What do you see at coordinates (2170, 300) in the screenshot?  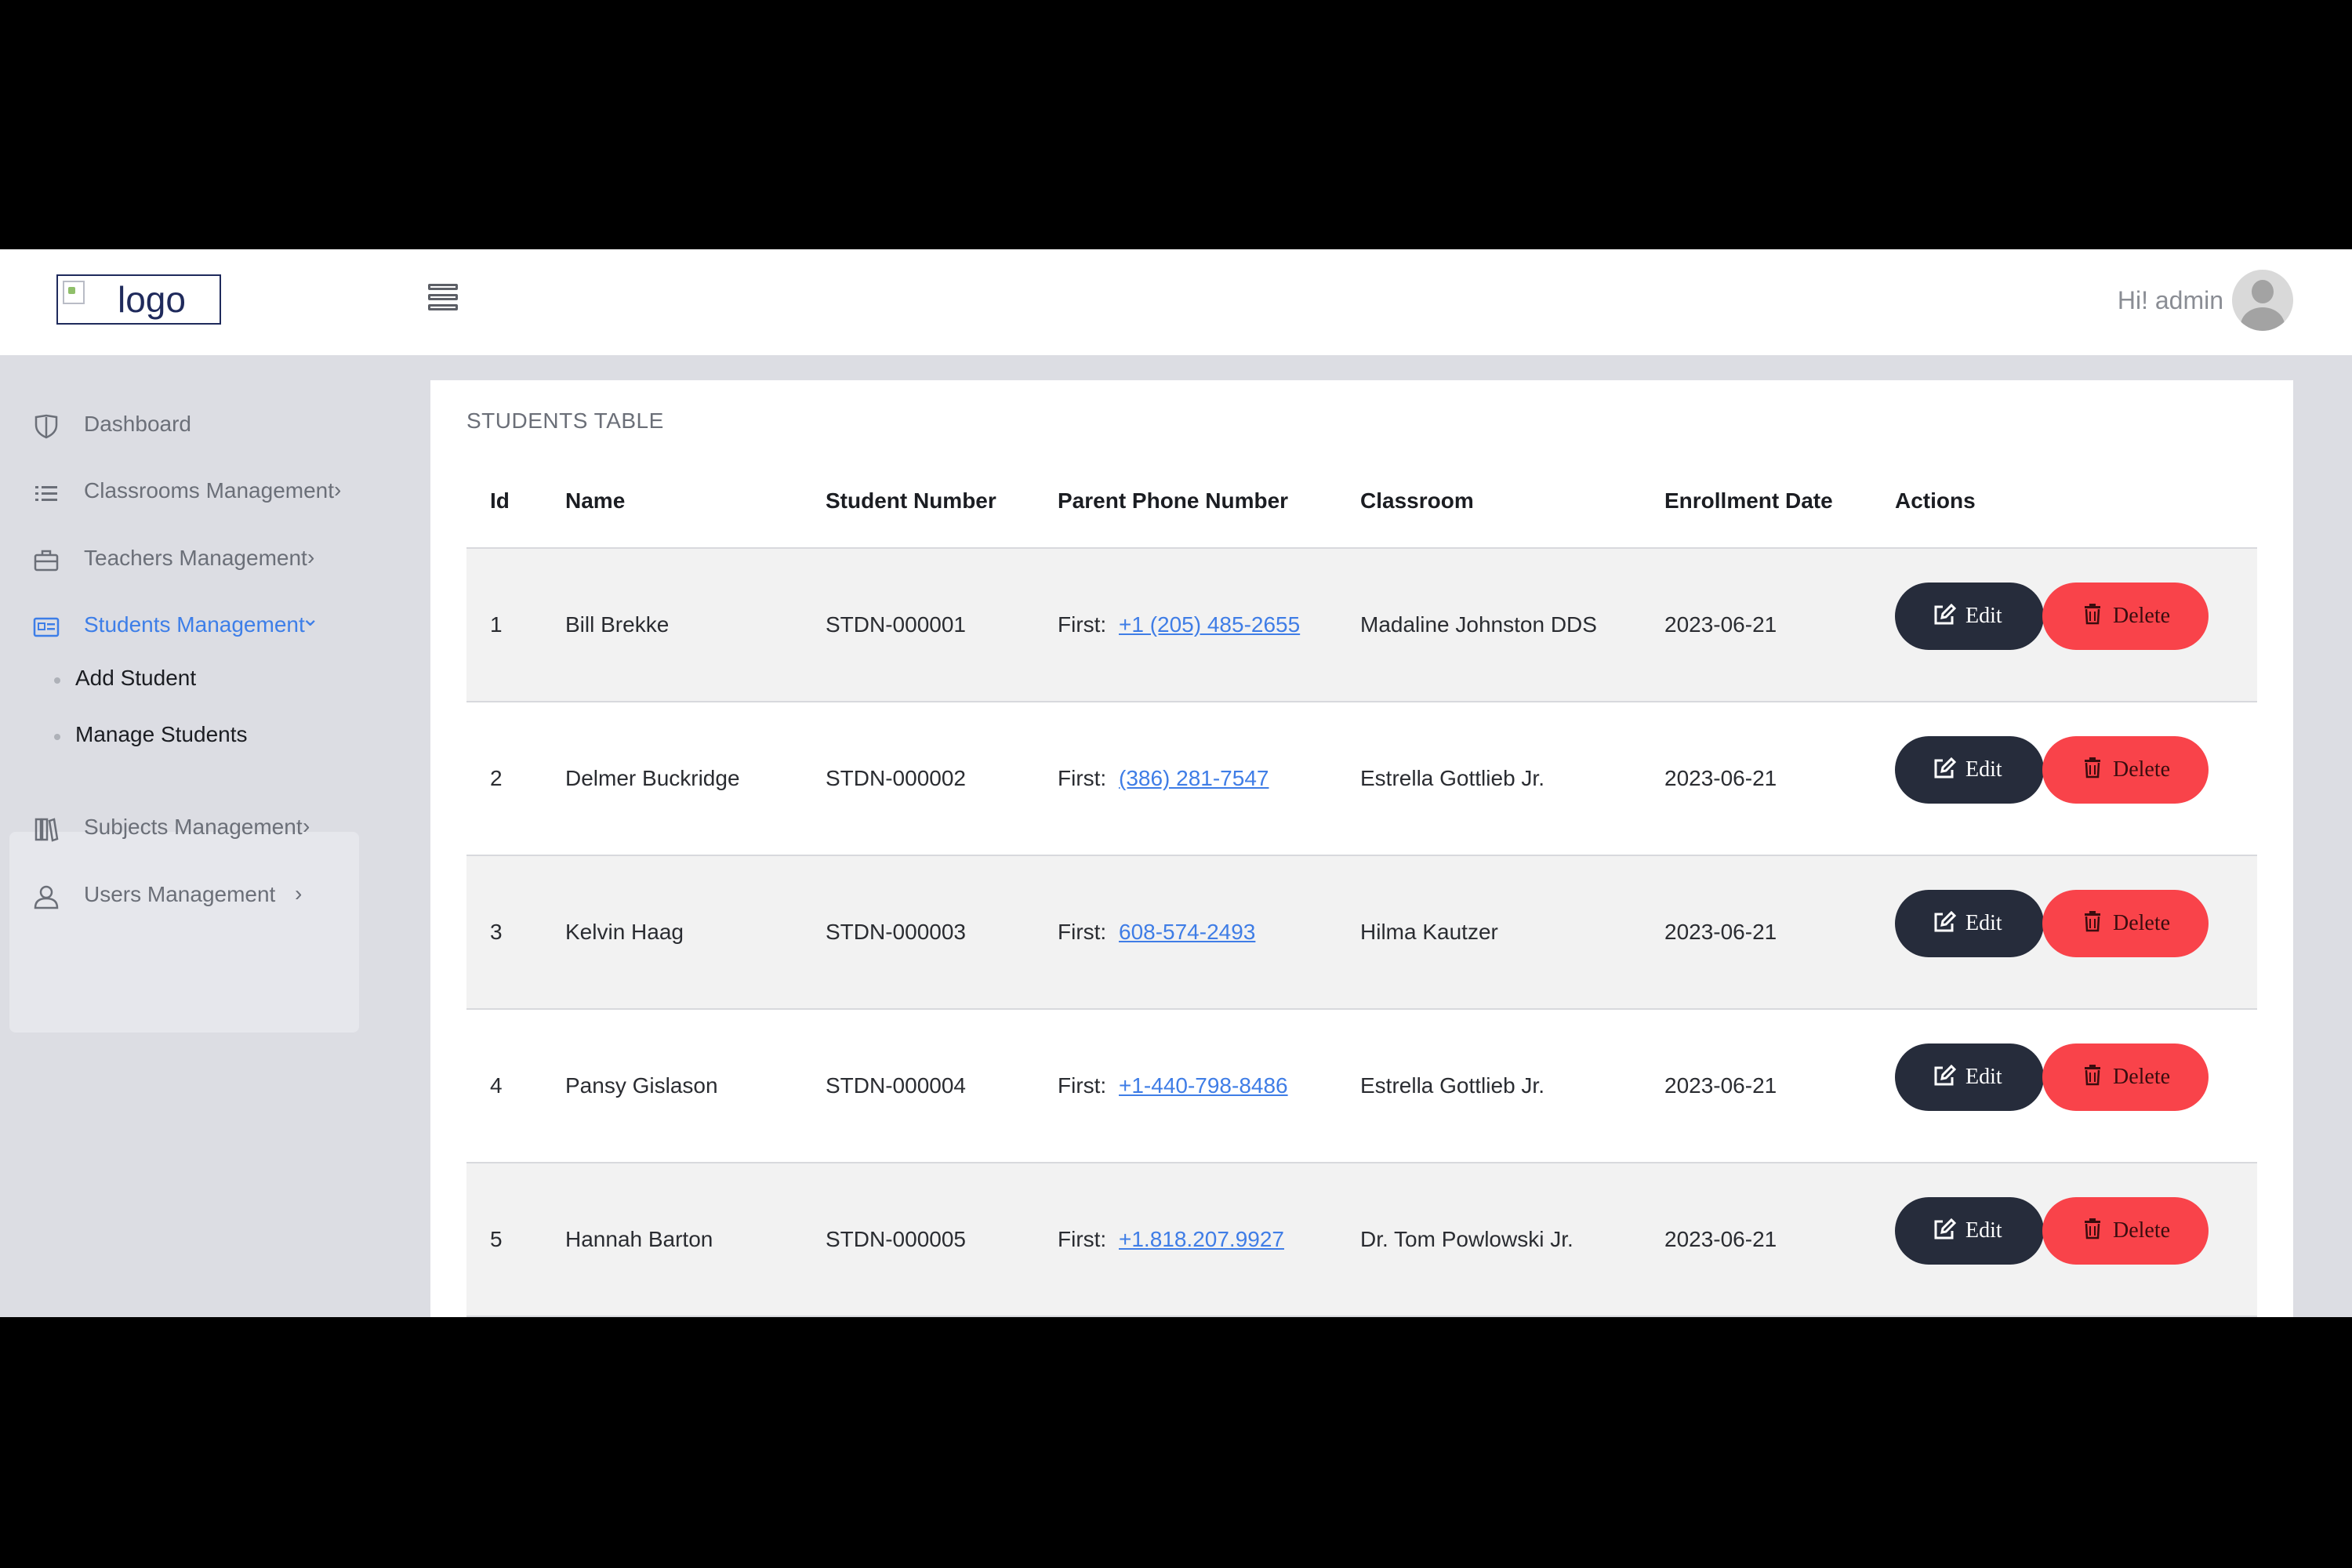 I see `user-greeting: Hi! admin` at bounding box center [2170, 300].